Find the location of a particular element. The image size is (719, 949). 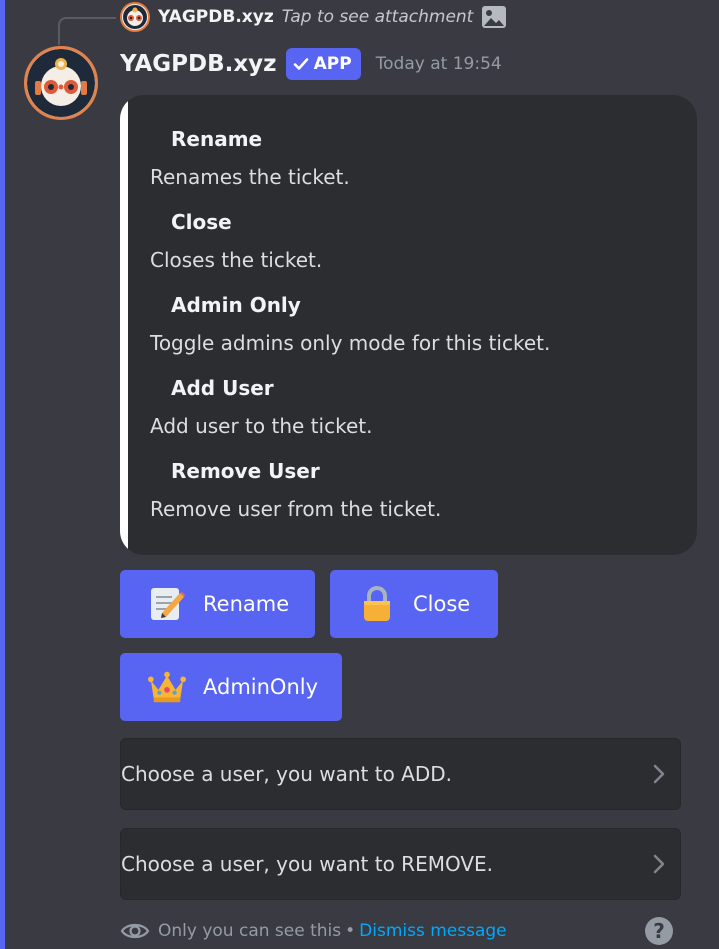

embed-field-value: Remove user from the ticket. is located at coordinates (296, 509).